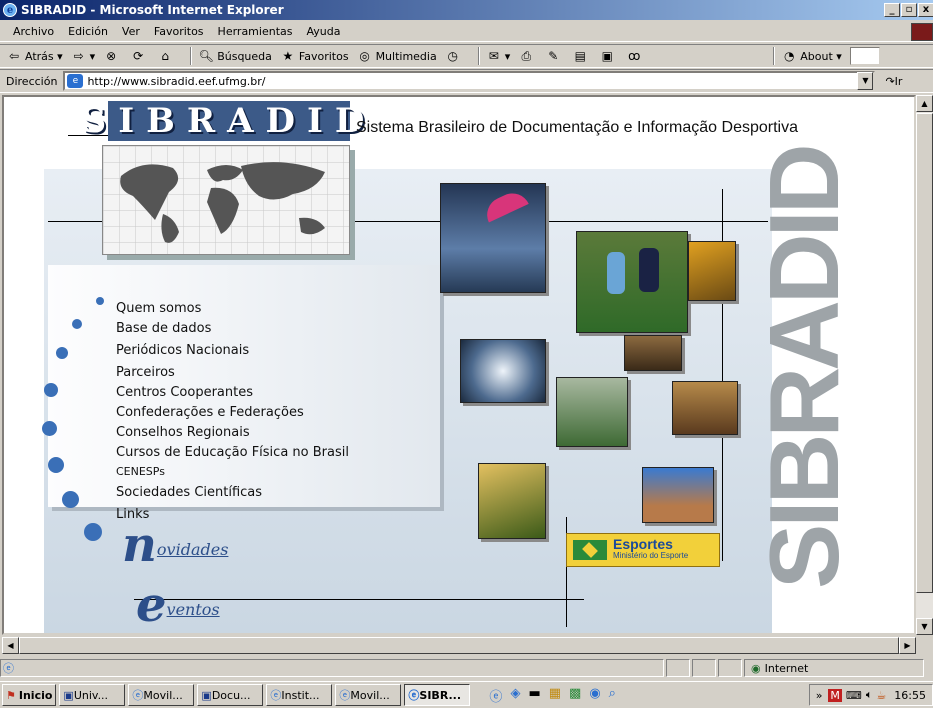  I want to click on print-icon: ⎙, so click(526, 56).